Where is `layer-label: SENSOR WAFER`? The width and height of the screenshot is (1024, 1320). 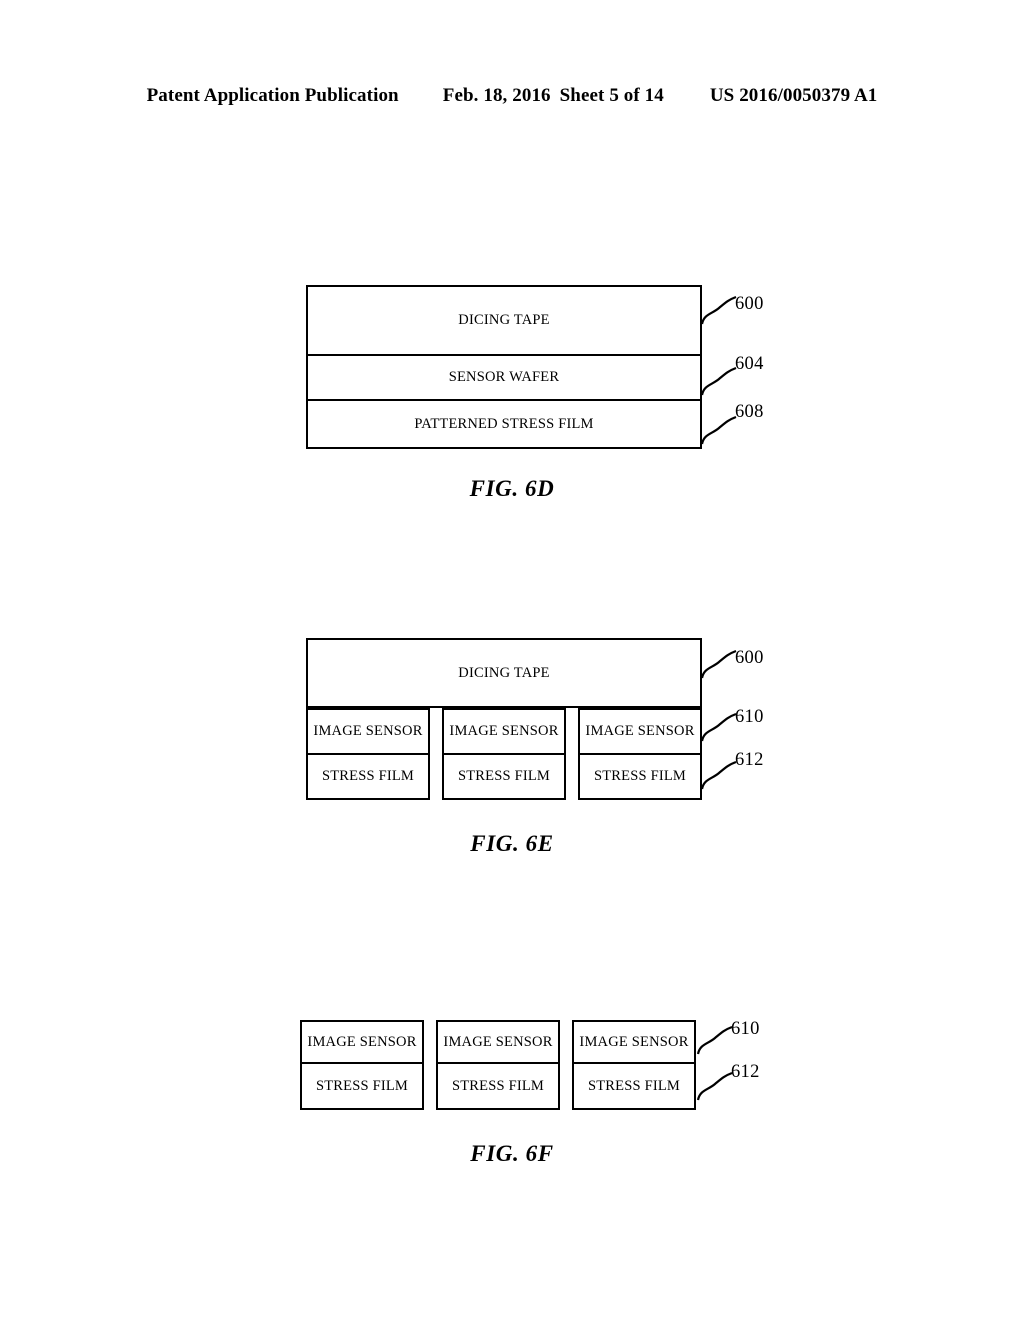
layer-label: SENSOR WAFER is located at coordinates (504, 377).